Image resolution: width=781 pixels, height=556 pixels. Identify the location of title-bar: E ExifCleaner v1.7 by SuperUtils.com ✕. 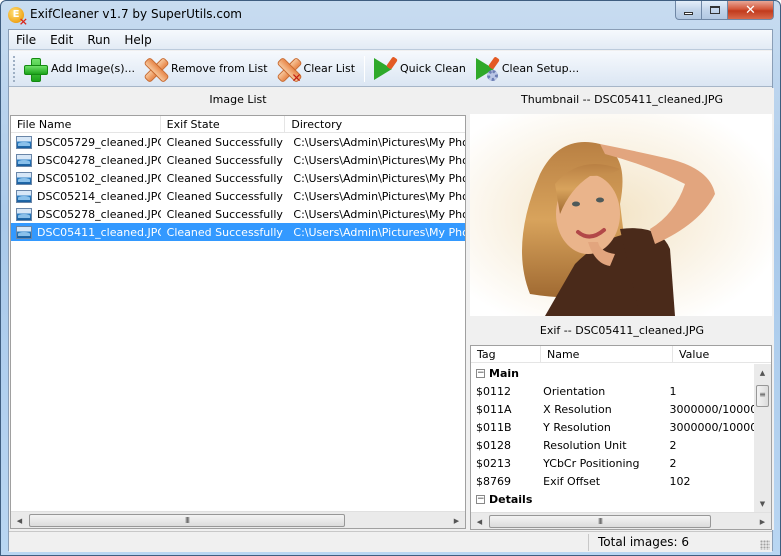
(390, 15).